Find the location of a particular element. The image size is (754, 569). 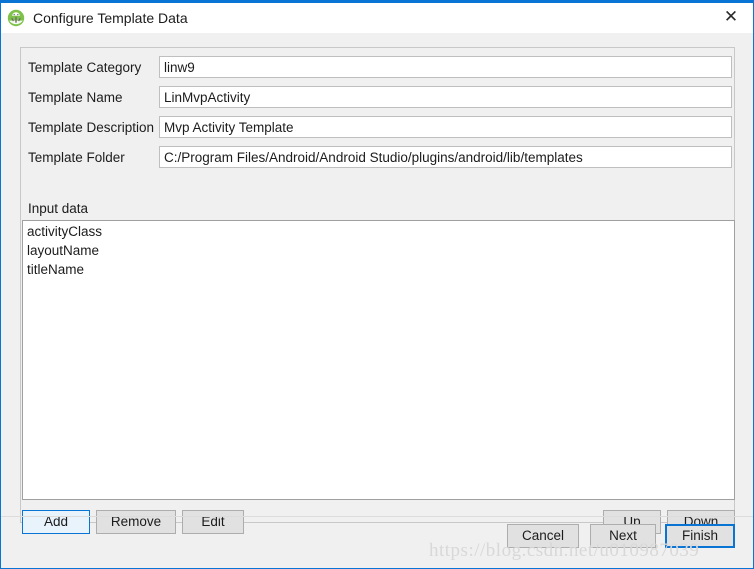

input-template-name is located at coordinates (445, 97).